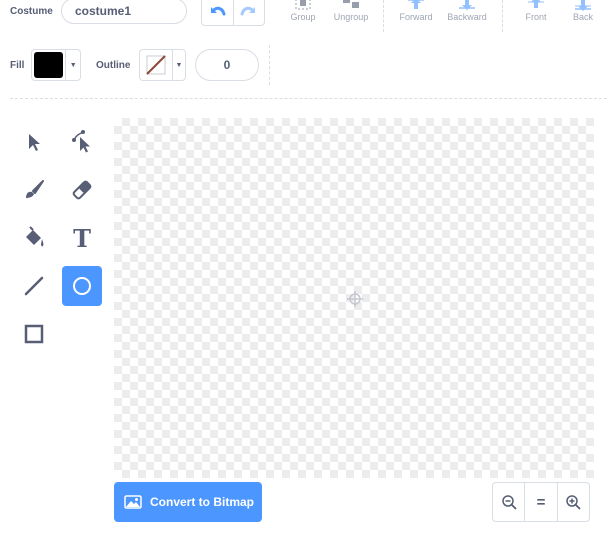 The image size is (607, 541). What do you see at coordinates (303, 17) in the screenshot?
I see `group-label: Group` at bounding box center [303, 17].